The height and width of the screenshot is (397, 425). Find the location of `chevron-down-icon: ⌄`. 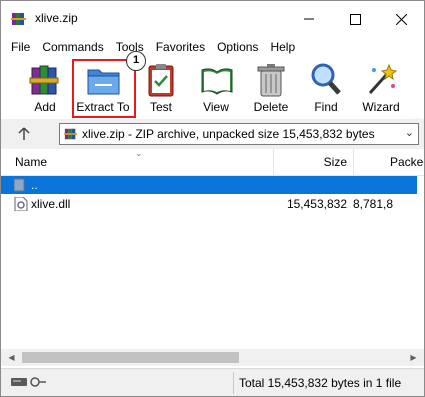

chevron-down-icon: ⌄ is located at coordinates (409, 132).